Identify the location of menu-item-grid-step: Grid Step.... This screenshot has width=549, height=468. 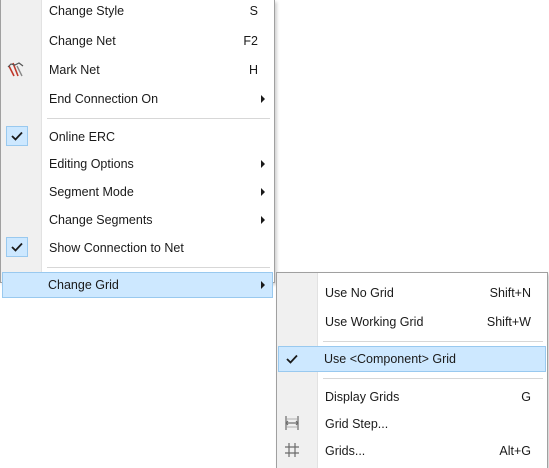
(412, 424).